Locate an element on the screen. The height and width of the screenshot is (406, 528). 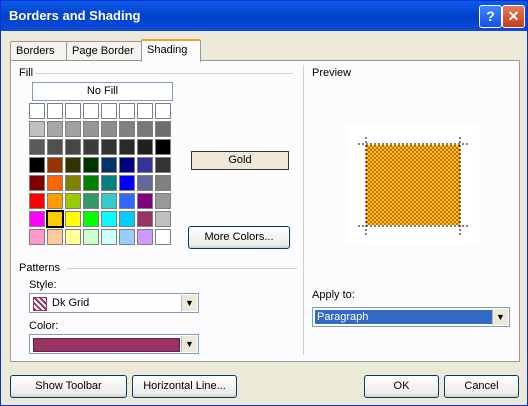
style-value: Dk Grid is located at coordinates (71, 303).